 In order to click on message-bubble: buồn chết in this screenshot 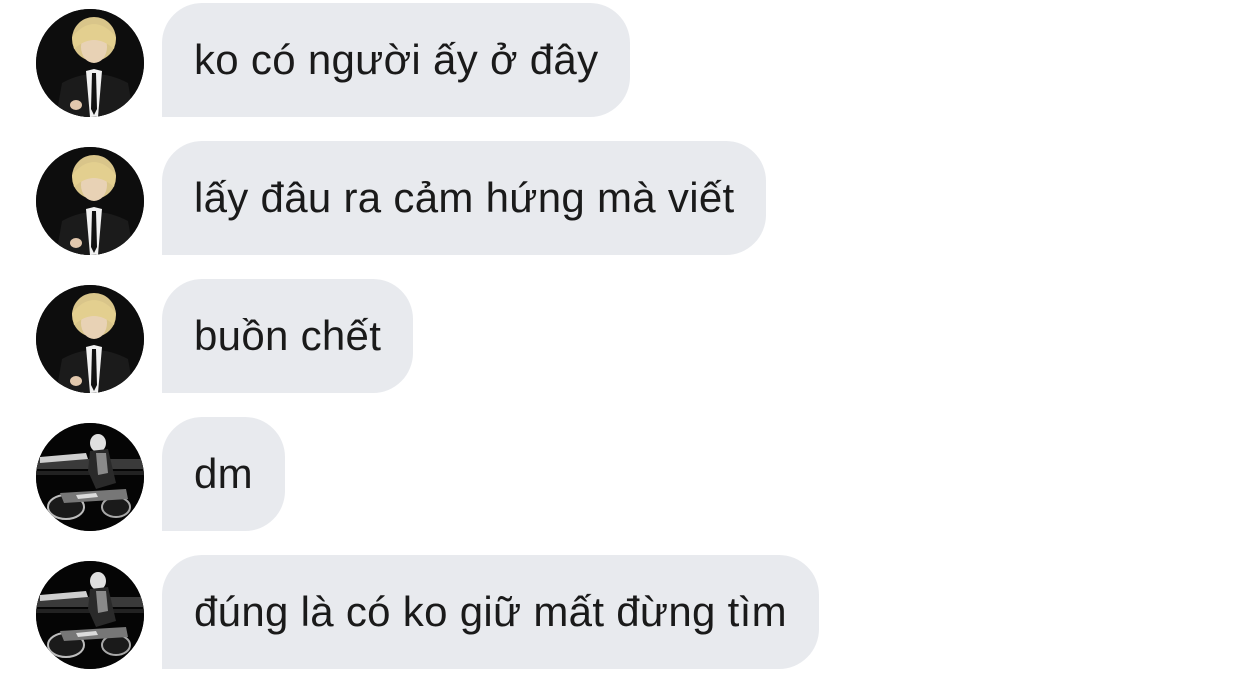, I will do `click(288, 336)`.